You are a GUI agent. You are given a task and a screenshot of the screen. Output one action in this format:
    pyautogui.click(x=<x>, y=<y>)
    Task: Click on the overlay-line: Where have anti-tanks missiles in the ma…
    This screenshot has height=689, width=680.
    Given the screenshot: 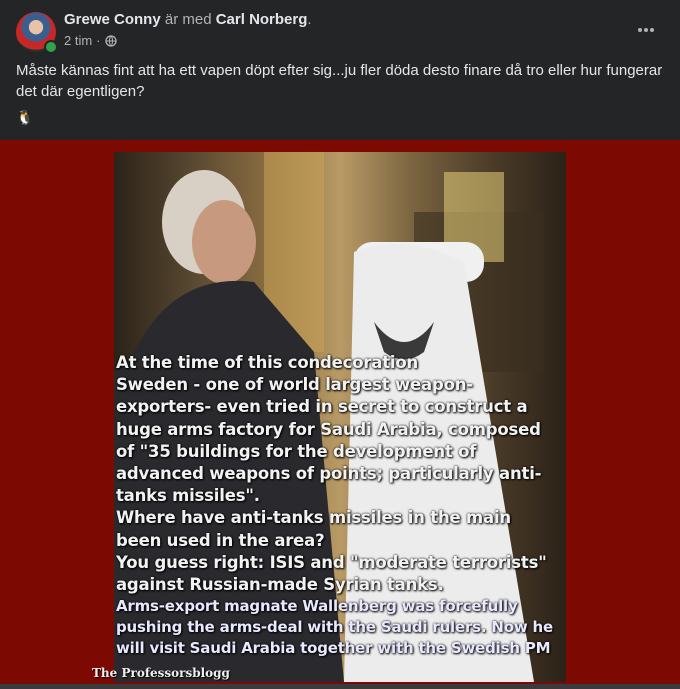 What is the action you would take?
    pyautogui.click(x=313, y=518)
    